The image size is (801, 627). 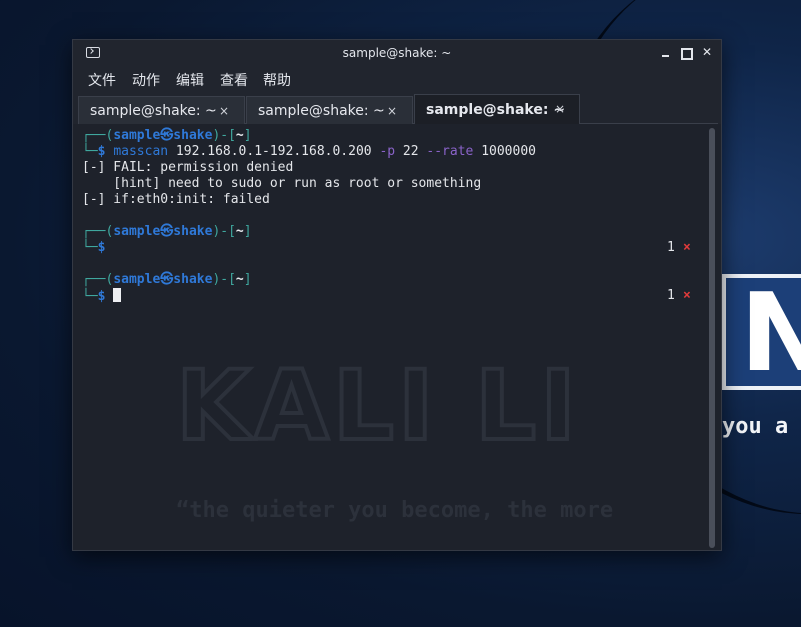 What do you see at coordinates (397, 79) in the screenshot?
I see `menu-bar: 文件 动作 编辑 查看 帮助` at bounding box center [397, 79].